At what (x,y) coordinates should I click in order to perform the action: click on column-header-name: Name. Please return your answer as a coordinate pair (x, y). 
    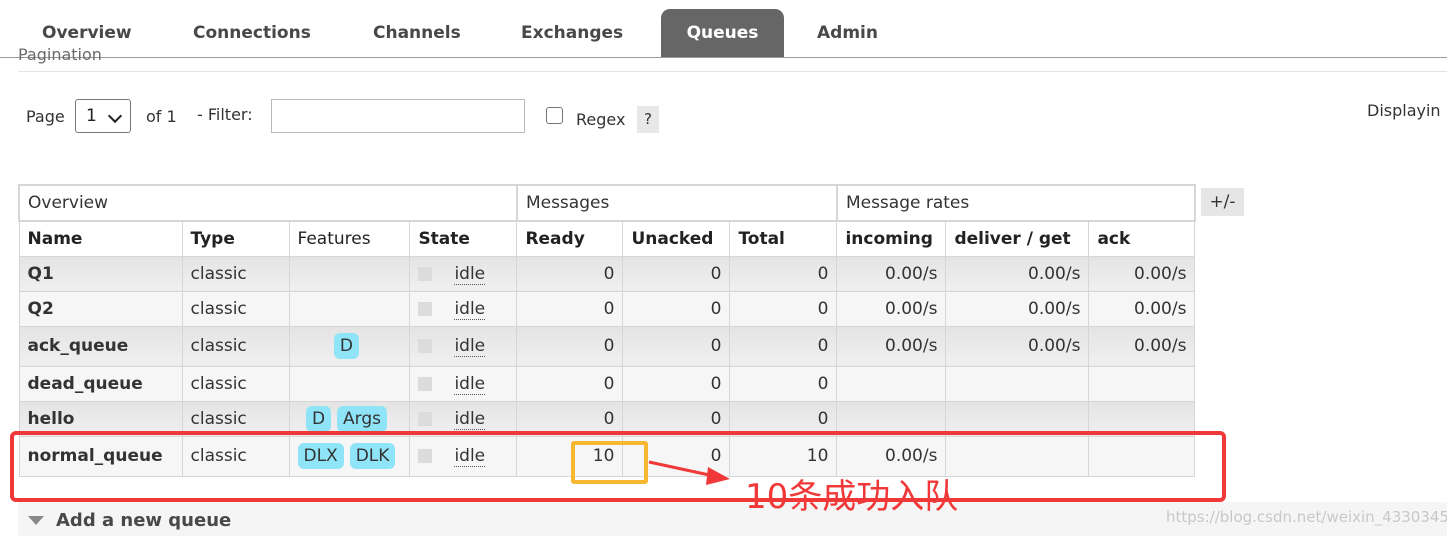
    Looking at the image, I should click on (100, 238).